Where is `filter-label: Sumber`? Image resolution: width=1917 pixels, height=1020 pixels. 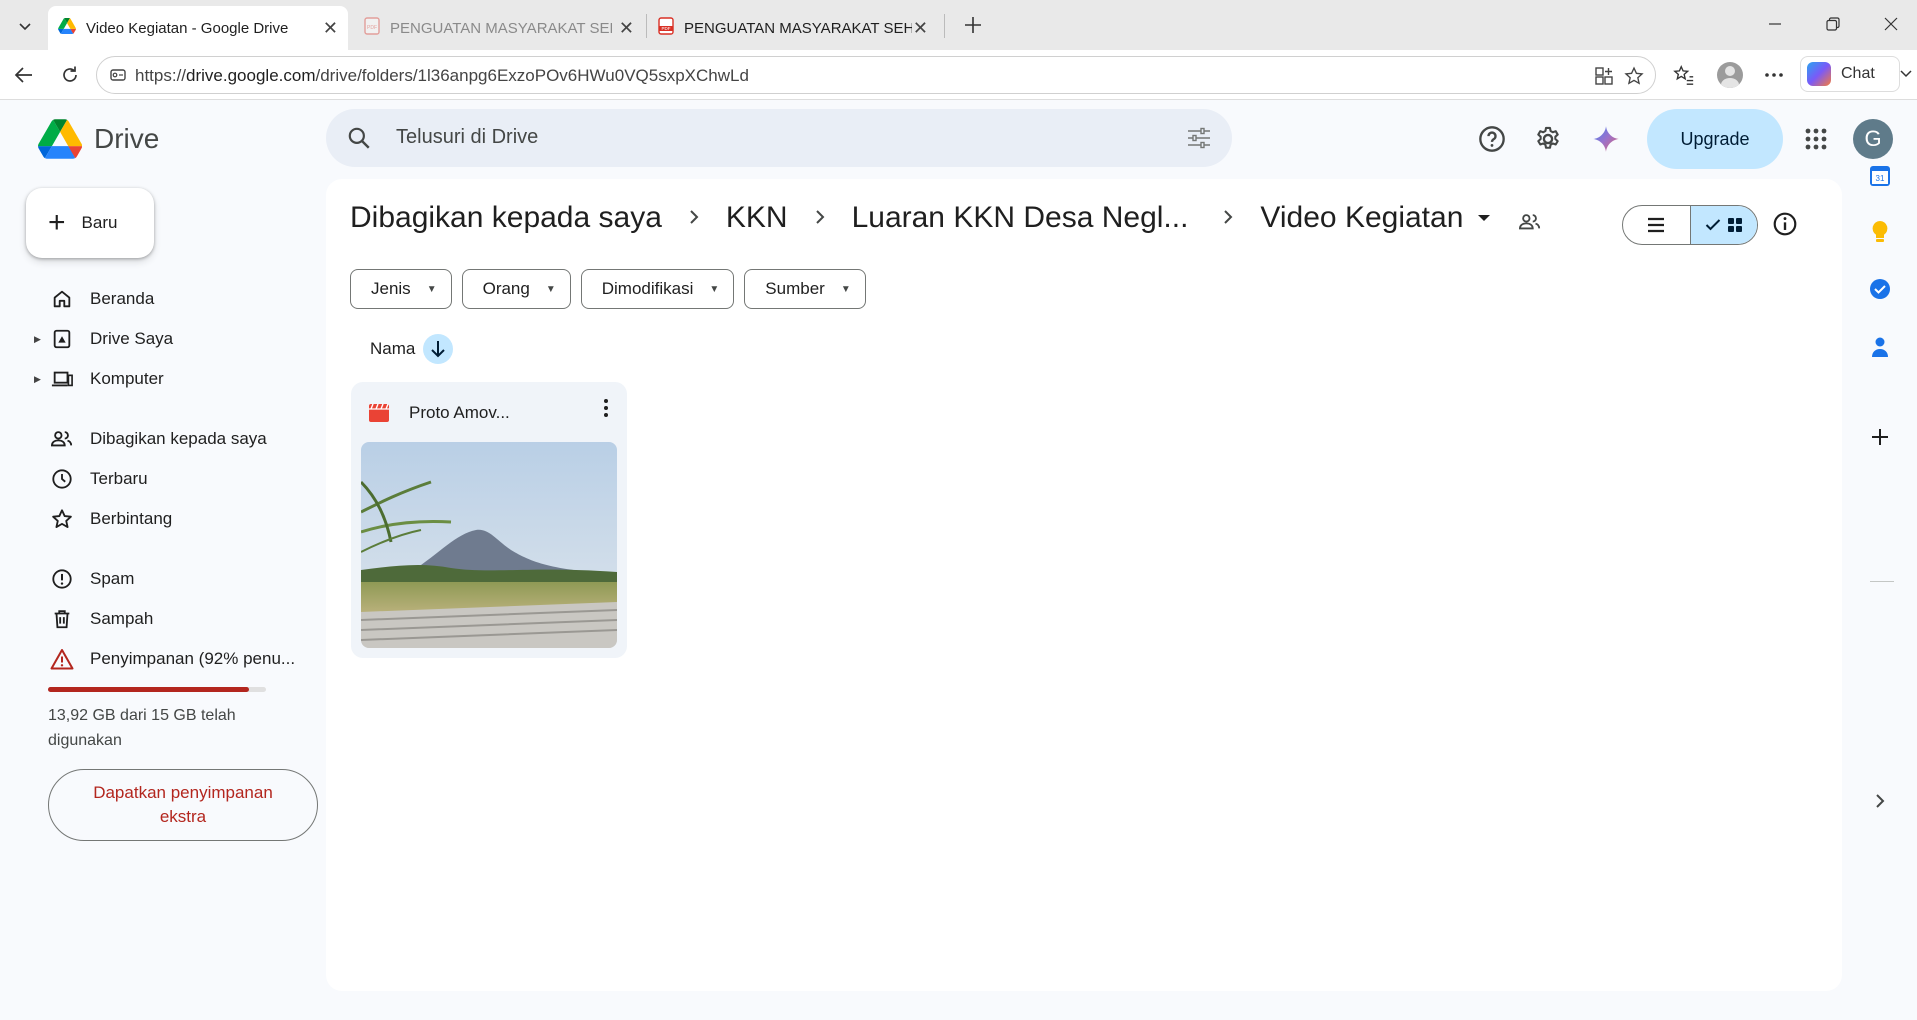
filter-label: Sumber is located at coordinates (795, 288).